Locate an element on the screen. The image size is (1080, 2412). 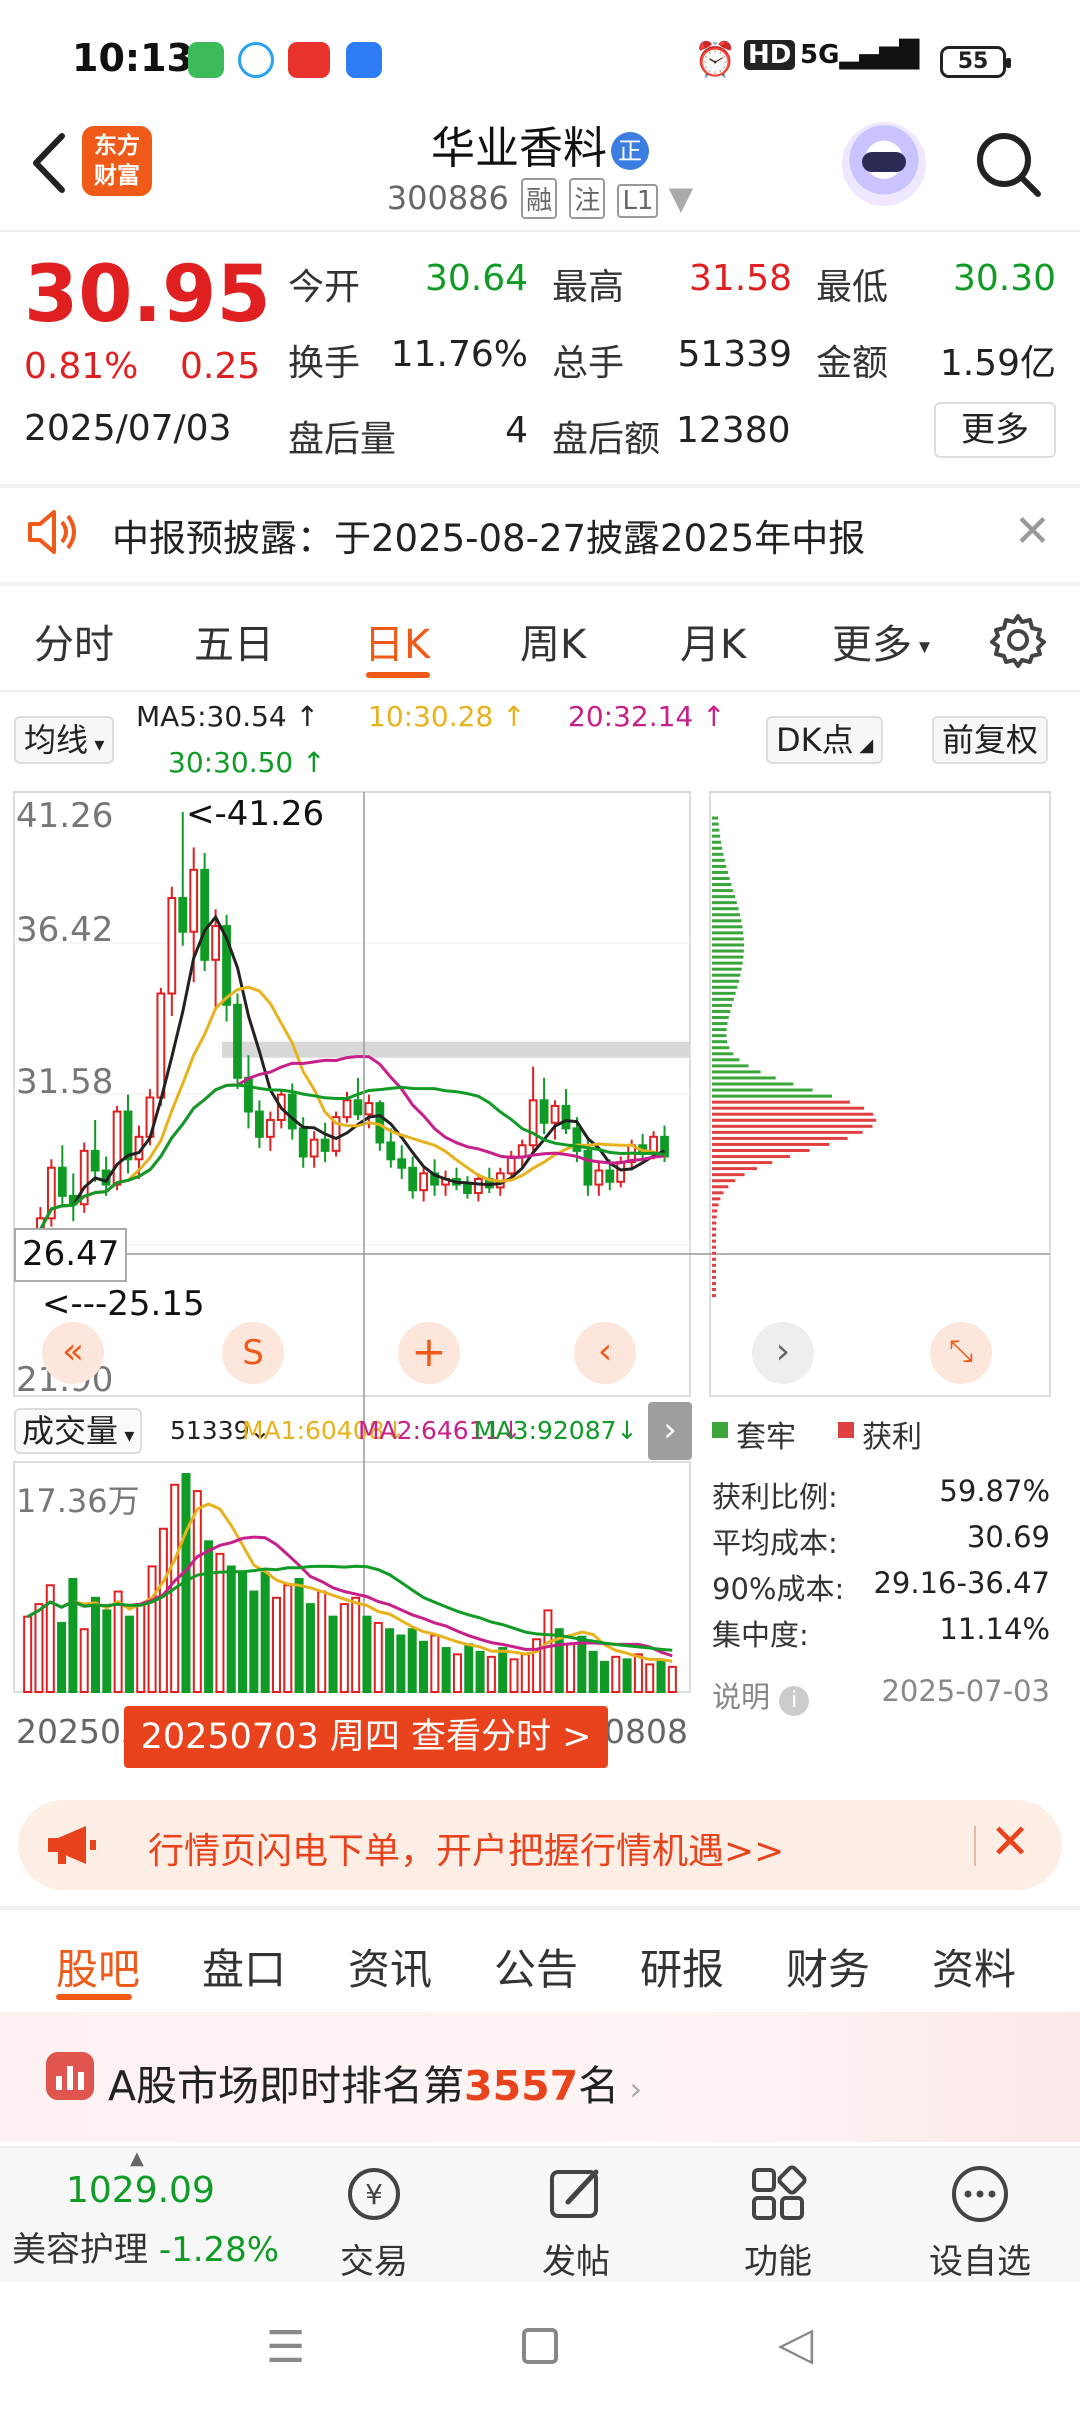
gear-icon is located at coordinates (1018, 640).